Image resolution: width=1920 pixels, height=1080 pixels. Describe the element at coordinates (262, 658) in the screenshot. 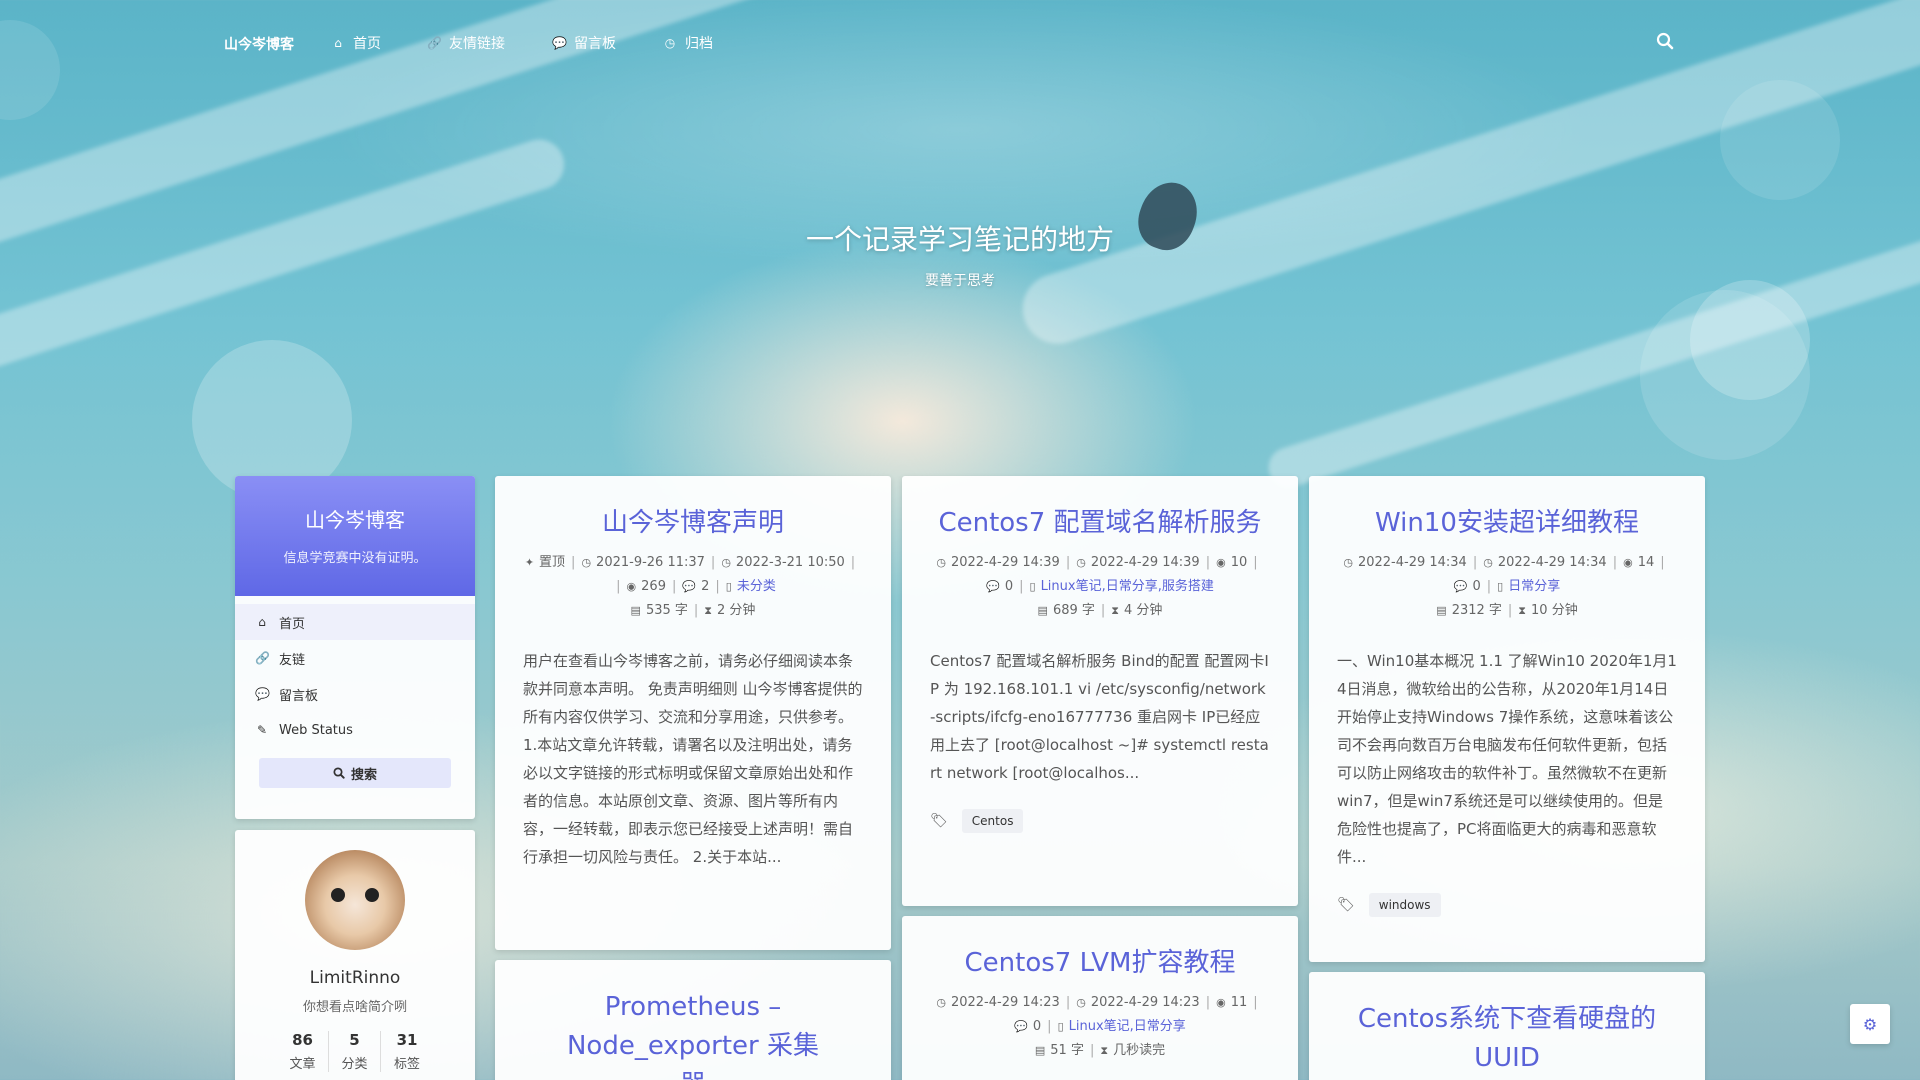

I see `link-icon: 🔗` at that location.